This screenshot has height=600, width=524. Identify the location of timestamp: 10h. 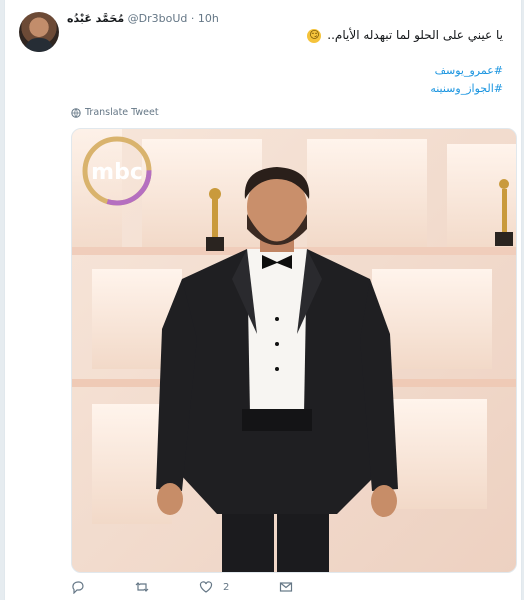
(208, 18).